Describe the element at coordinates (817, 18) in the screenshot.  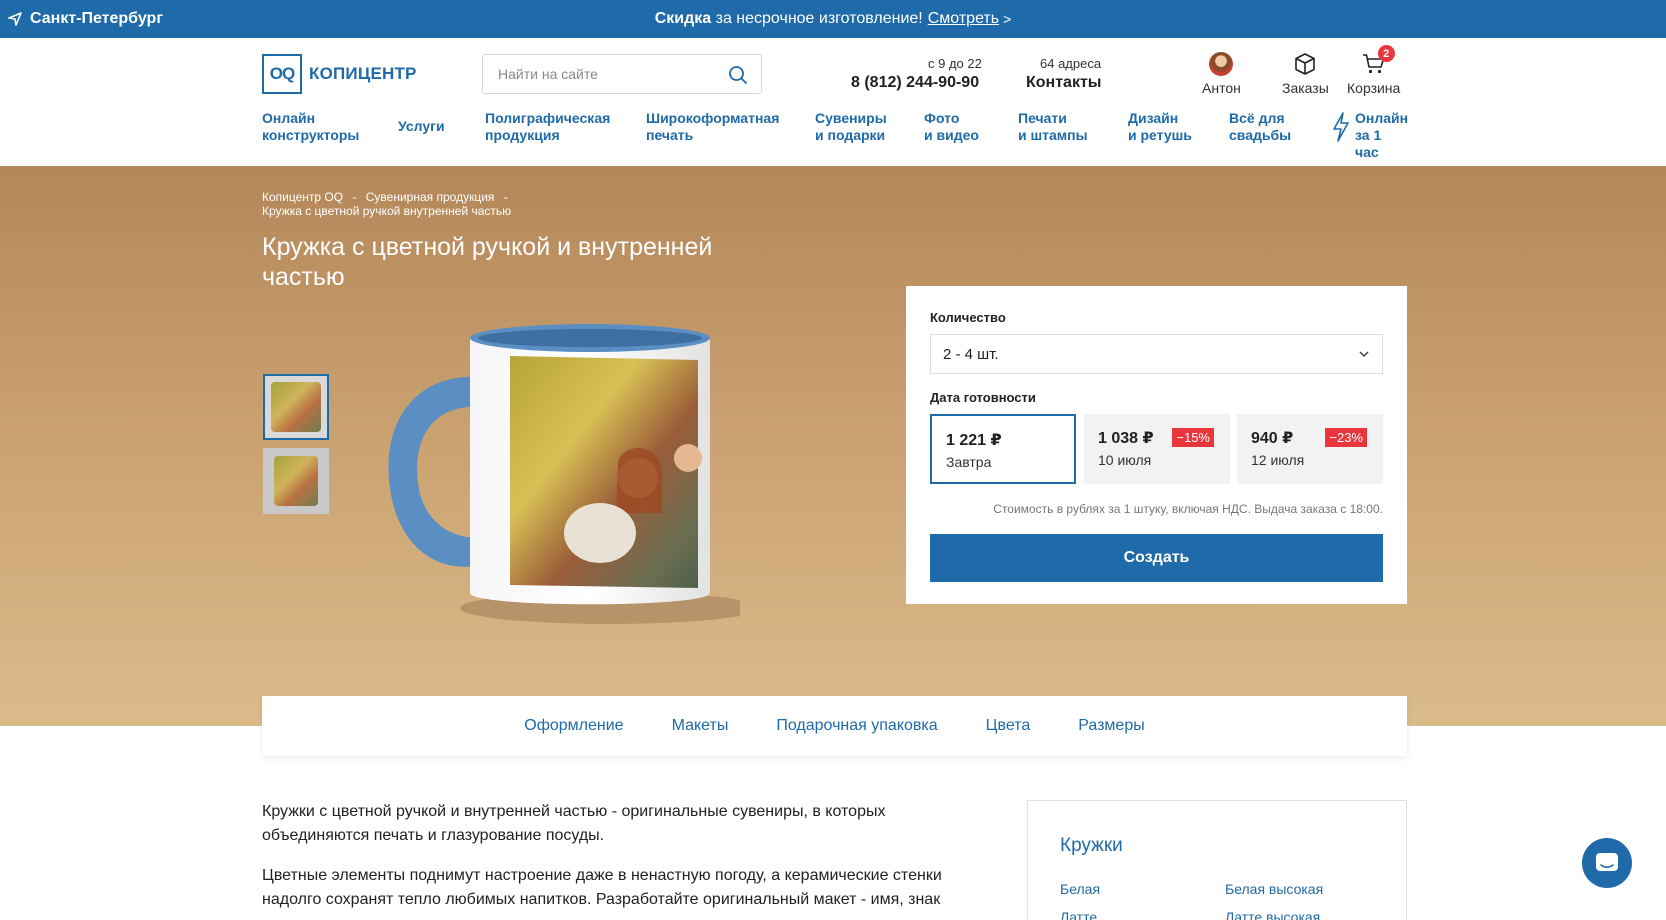
I see `promo-text: за несрочное изготовление!` at that location.